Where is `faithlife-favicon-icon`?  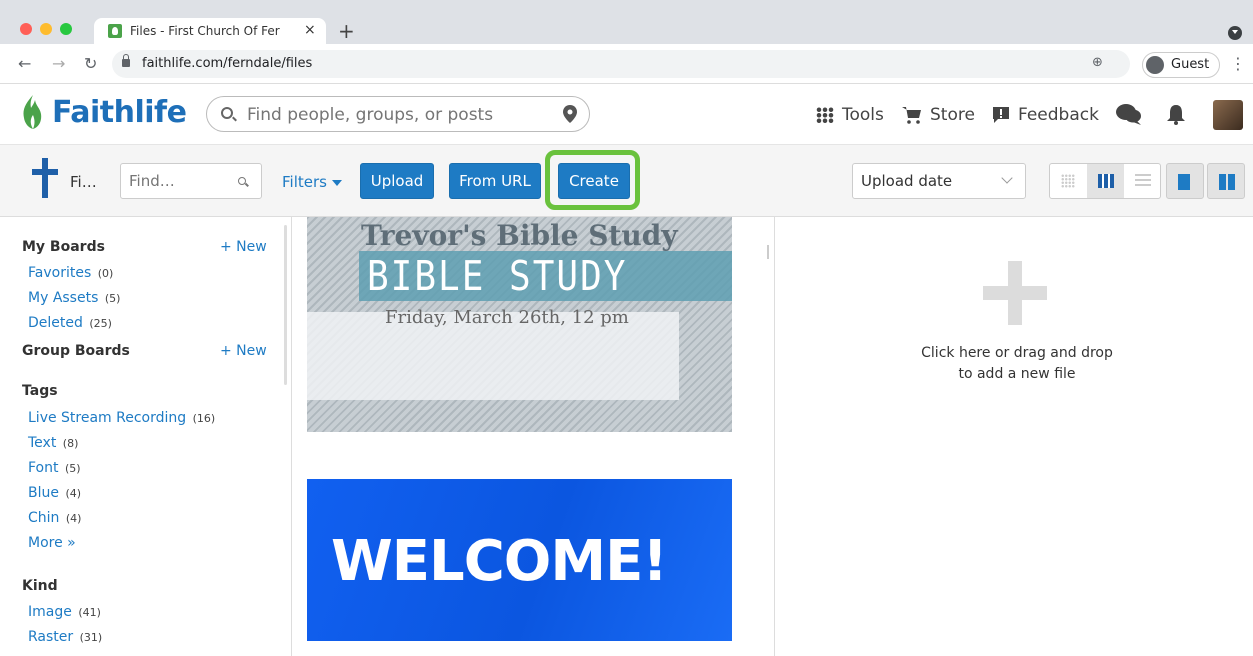
faithlife-favicon-icon is located at coordinates (115, 31).